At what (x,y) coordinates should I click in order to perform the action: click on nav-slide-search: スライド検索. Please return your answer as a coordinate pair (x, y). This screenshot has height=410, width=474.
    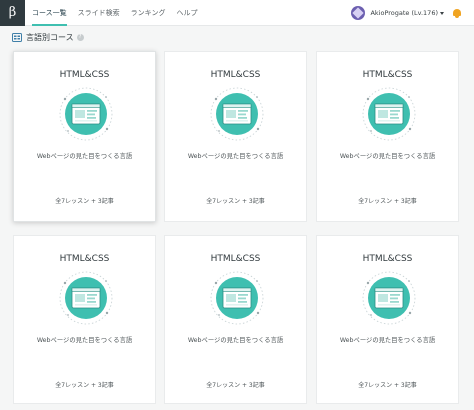
    Looking at the image, I should click on (99, 13).